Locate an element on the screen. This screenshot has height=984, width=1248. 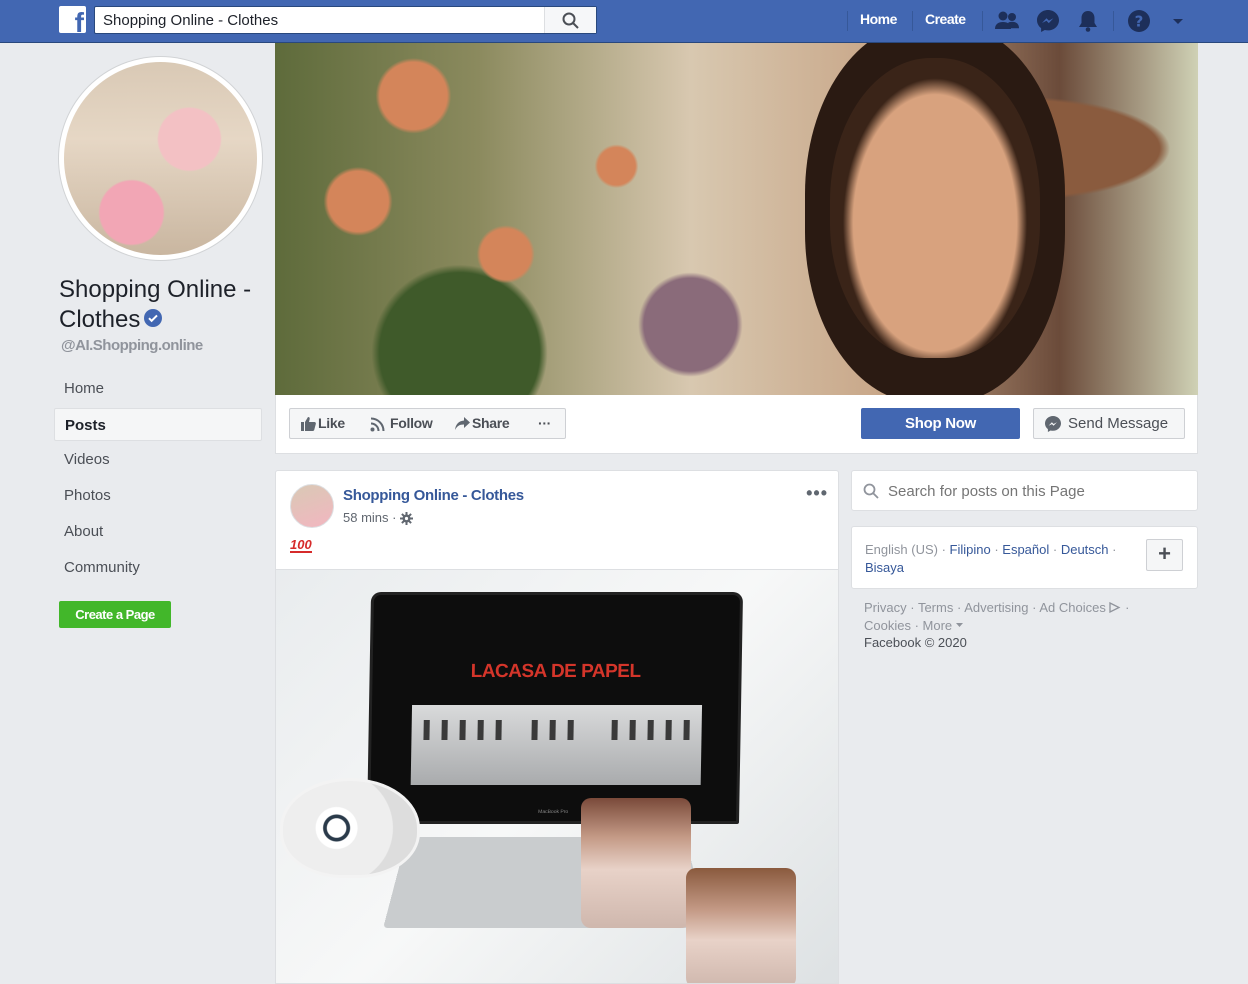
page-title: Shopping Online - Clothes is located at coordinates (159, 305).